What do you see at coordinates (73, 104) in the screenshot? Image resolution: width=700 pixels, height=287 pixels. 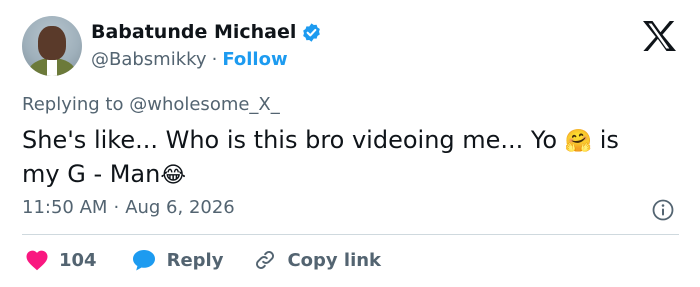 I see `replying-prefix: Replying to` at bounding box center [73, 104].